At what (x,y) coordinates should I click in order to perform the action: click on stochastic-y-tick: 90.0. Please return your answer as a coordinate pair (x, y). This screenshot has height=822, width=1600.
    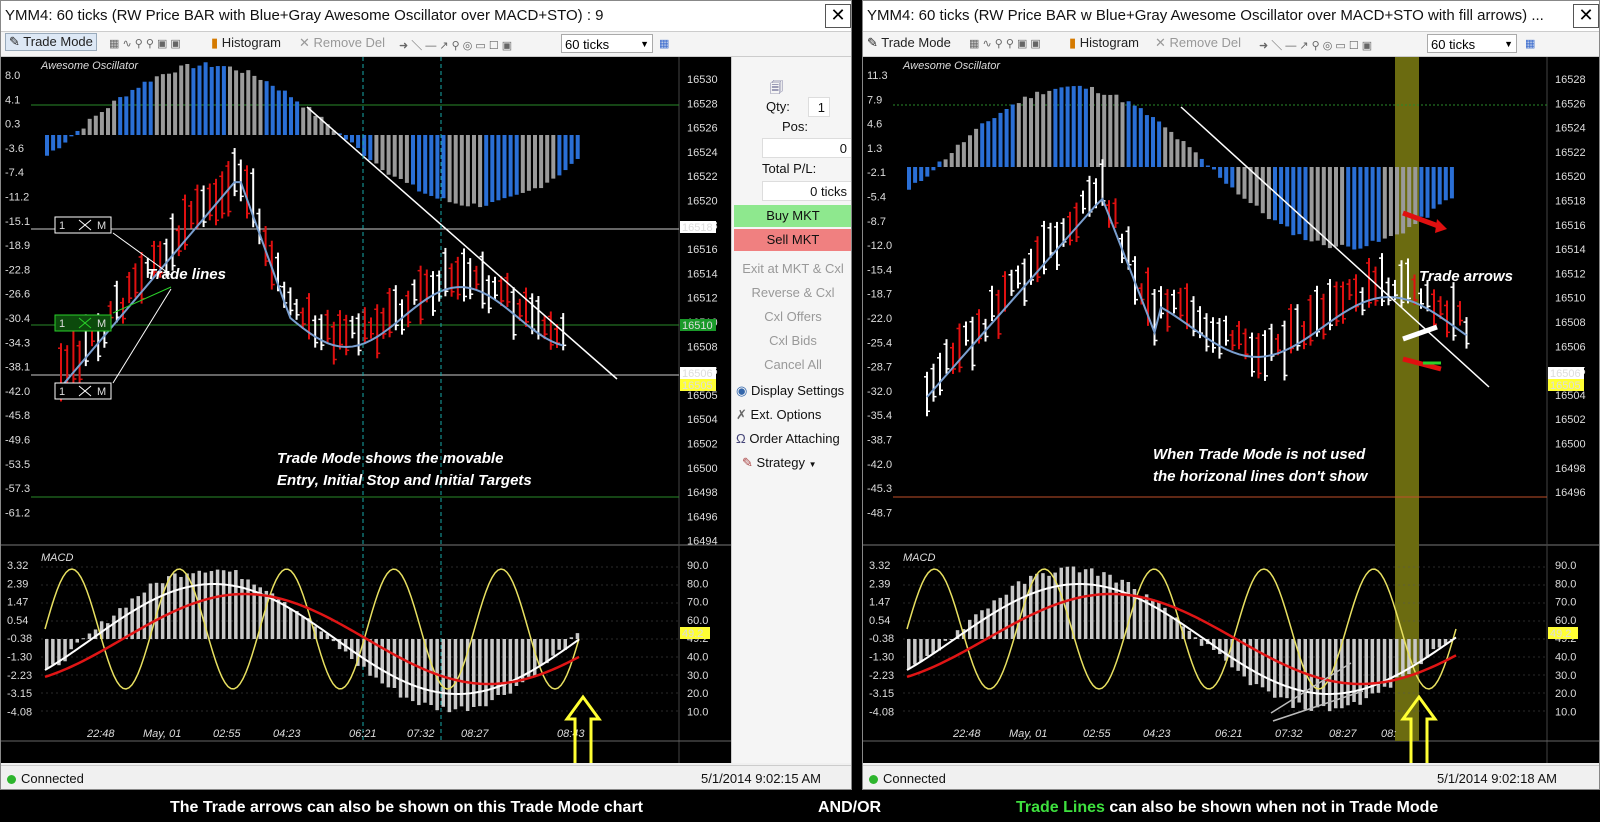
    Looking at the image, I should click on (697, 566).